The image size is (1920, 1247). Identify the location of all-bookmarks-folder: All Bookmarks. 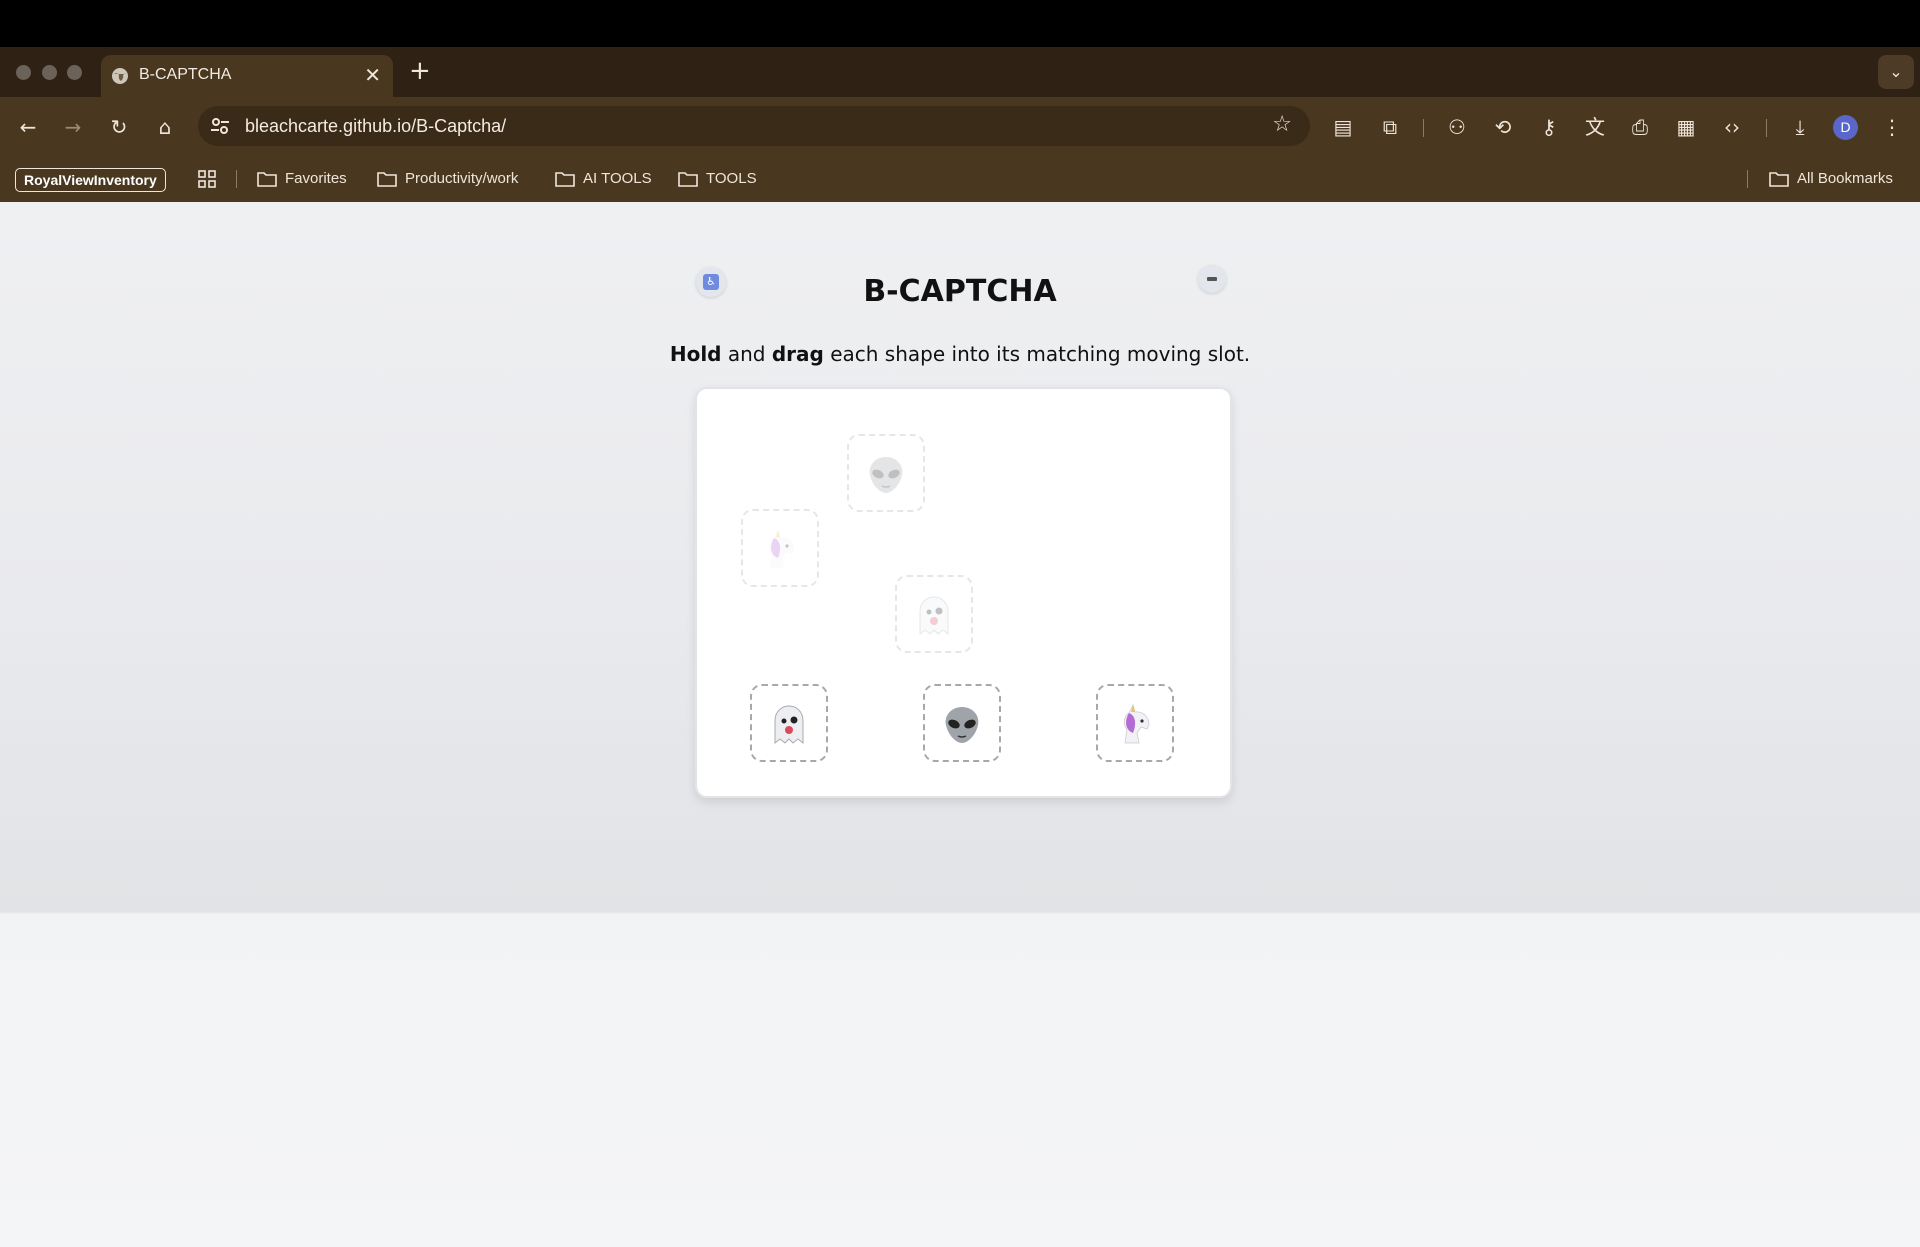
(1831, 179).